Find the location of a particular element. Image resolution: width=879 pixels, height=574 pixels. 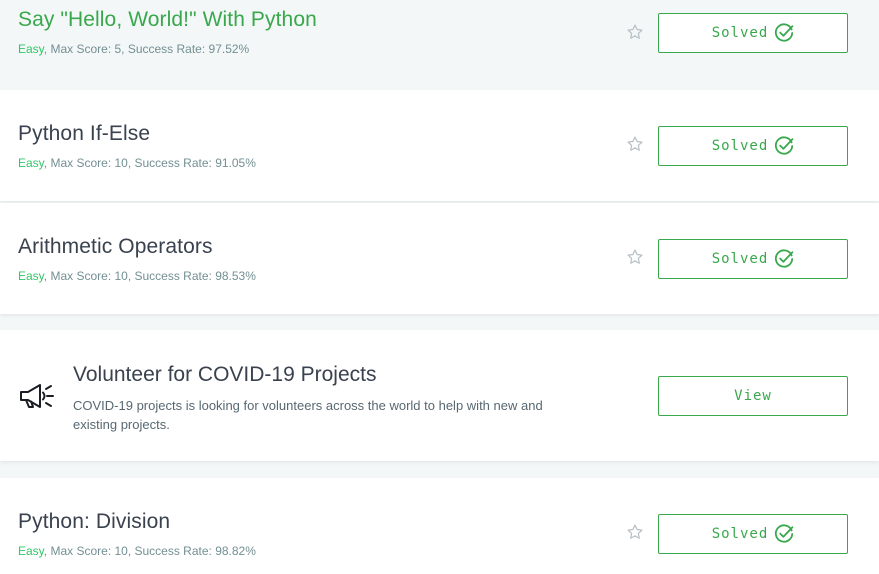

view-button: View is located at coordinates (753, 396).